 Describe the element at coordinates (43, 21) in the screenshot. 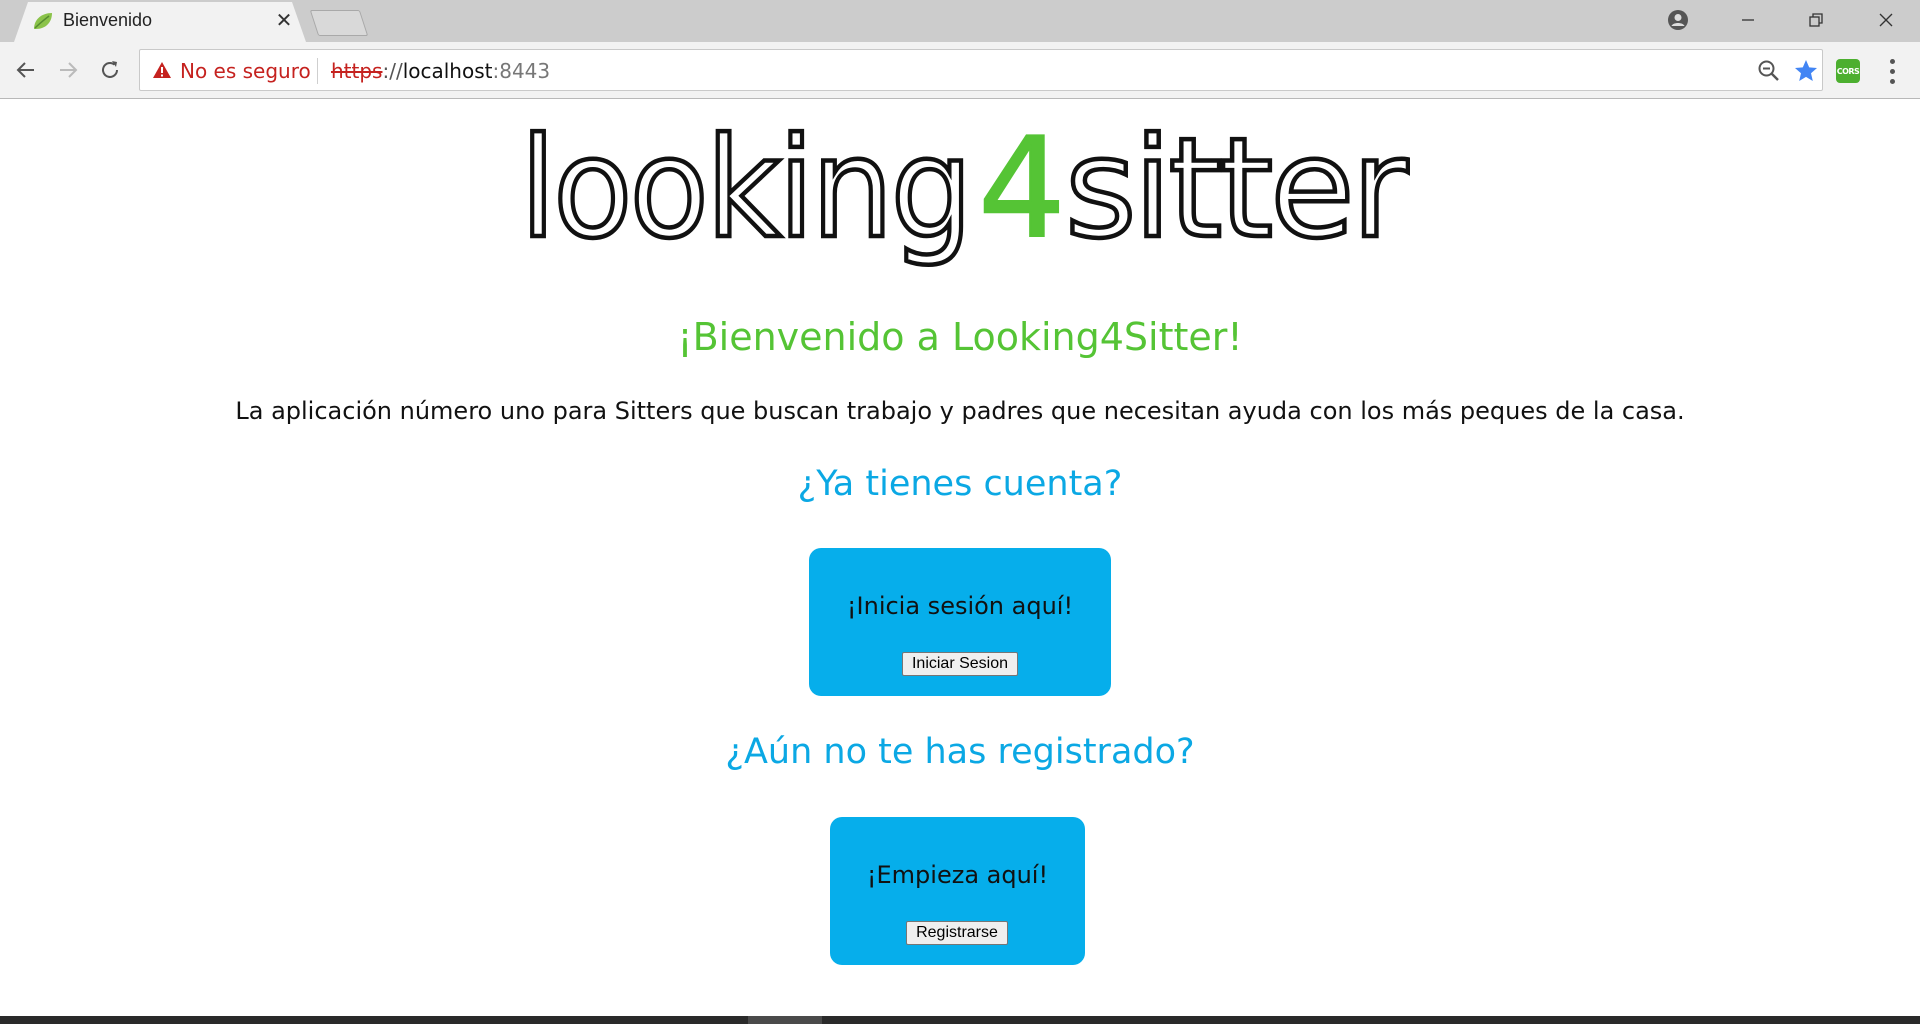

I see `leaf-favicon-icon` at that location.